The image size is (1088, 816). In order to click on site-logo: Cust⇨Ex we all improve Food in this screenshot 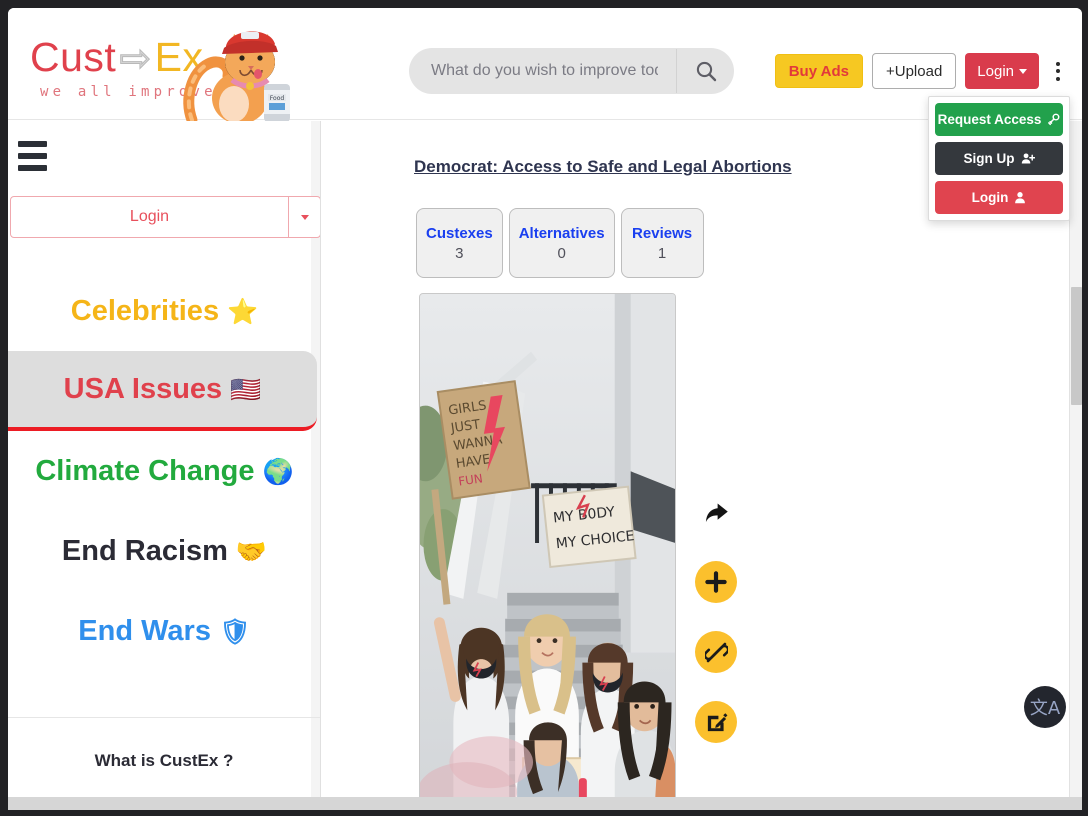, I will do `click(161, 74)`.